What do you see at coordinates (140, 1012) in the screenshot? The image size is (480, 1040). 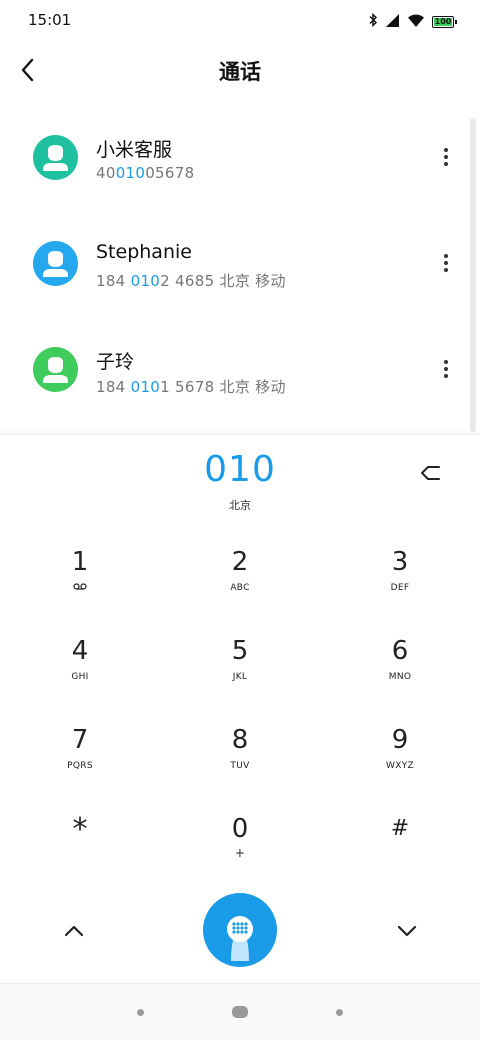 I see `system-back-button` at bounding box center [140, 1012].